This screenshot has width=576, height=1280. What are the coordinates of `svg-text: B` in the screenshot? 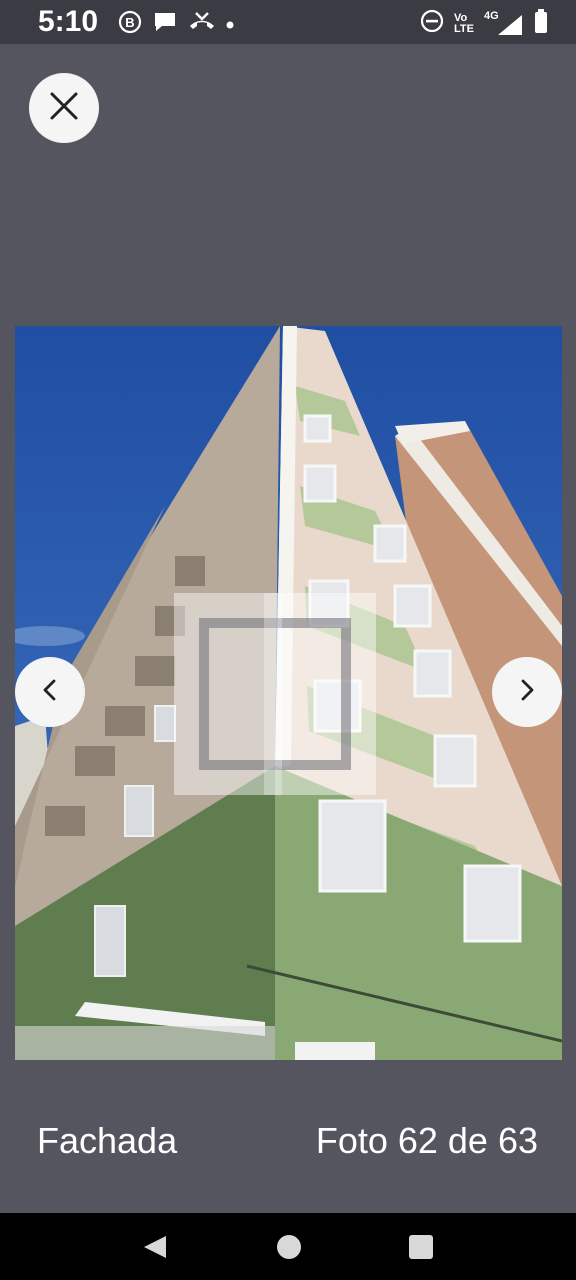 It's located at (129, 22).